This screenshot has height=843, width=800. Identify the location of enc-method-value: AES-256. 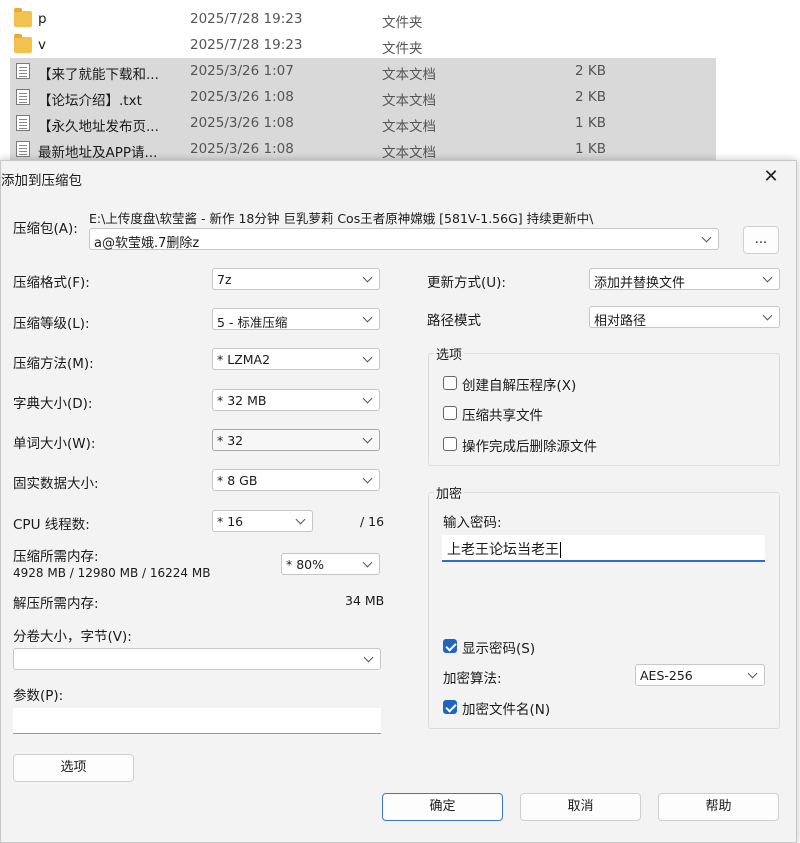
(666, 675).